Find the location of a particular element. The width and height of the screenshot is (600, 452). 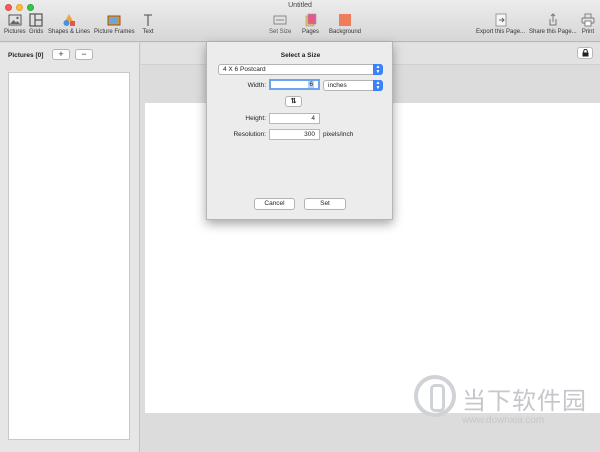

size-preset-select: 4 X 6 Postcard ▲ ▼ is located at coordinates (300, 69).